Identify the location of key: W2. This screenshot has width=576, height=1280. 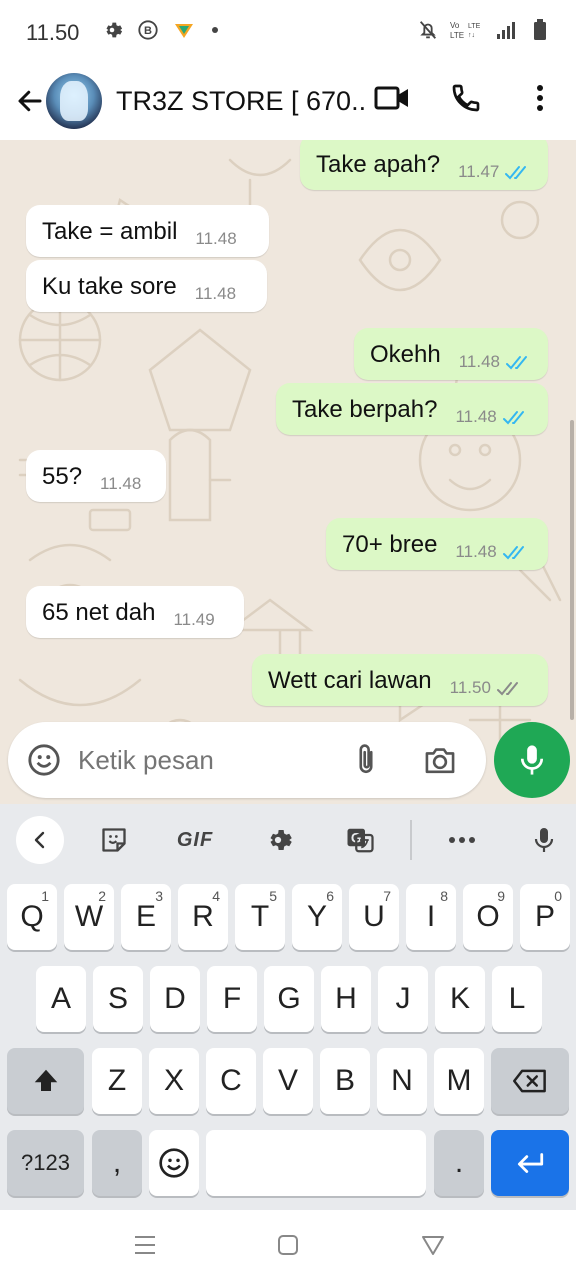
(89, 917).